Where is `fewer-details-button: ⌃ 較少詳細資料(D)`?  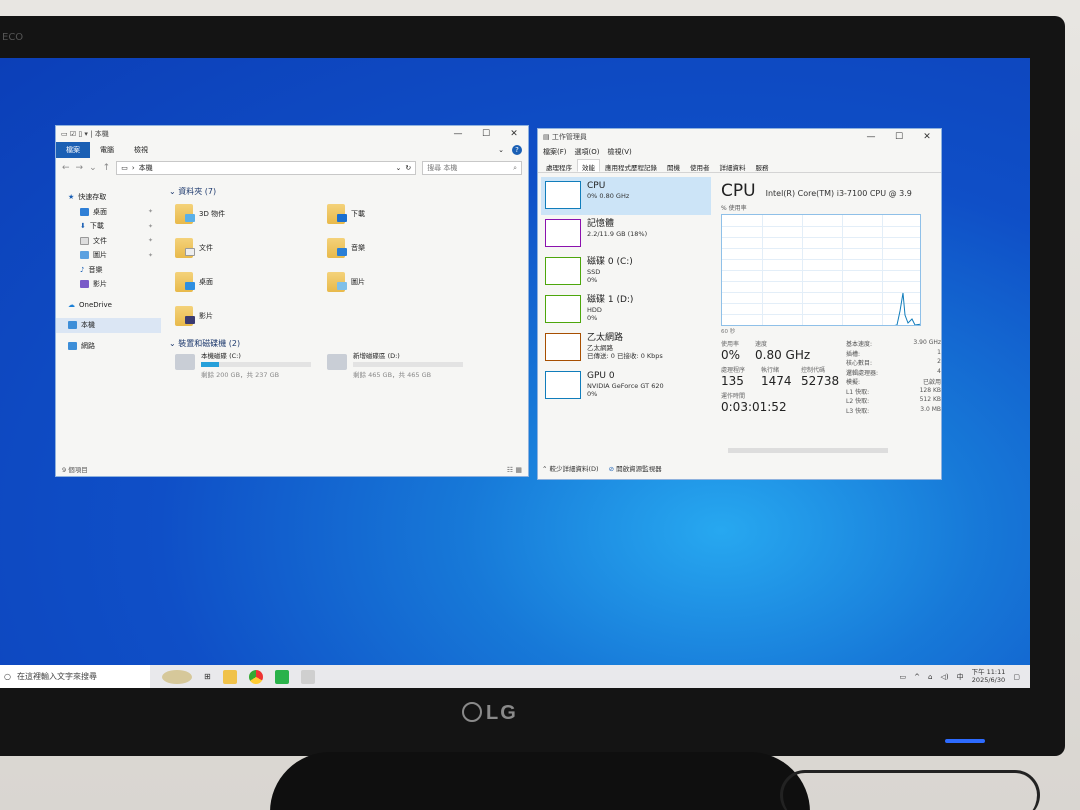
fewer-details-button: ⌃ 較少詳細資料(D) is located at coordinates (570, 468).